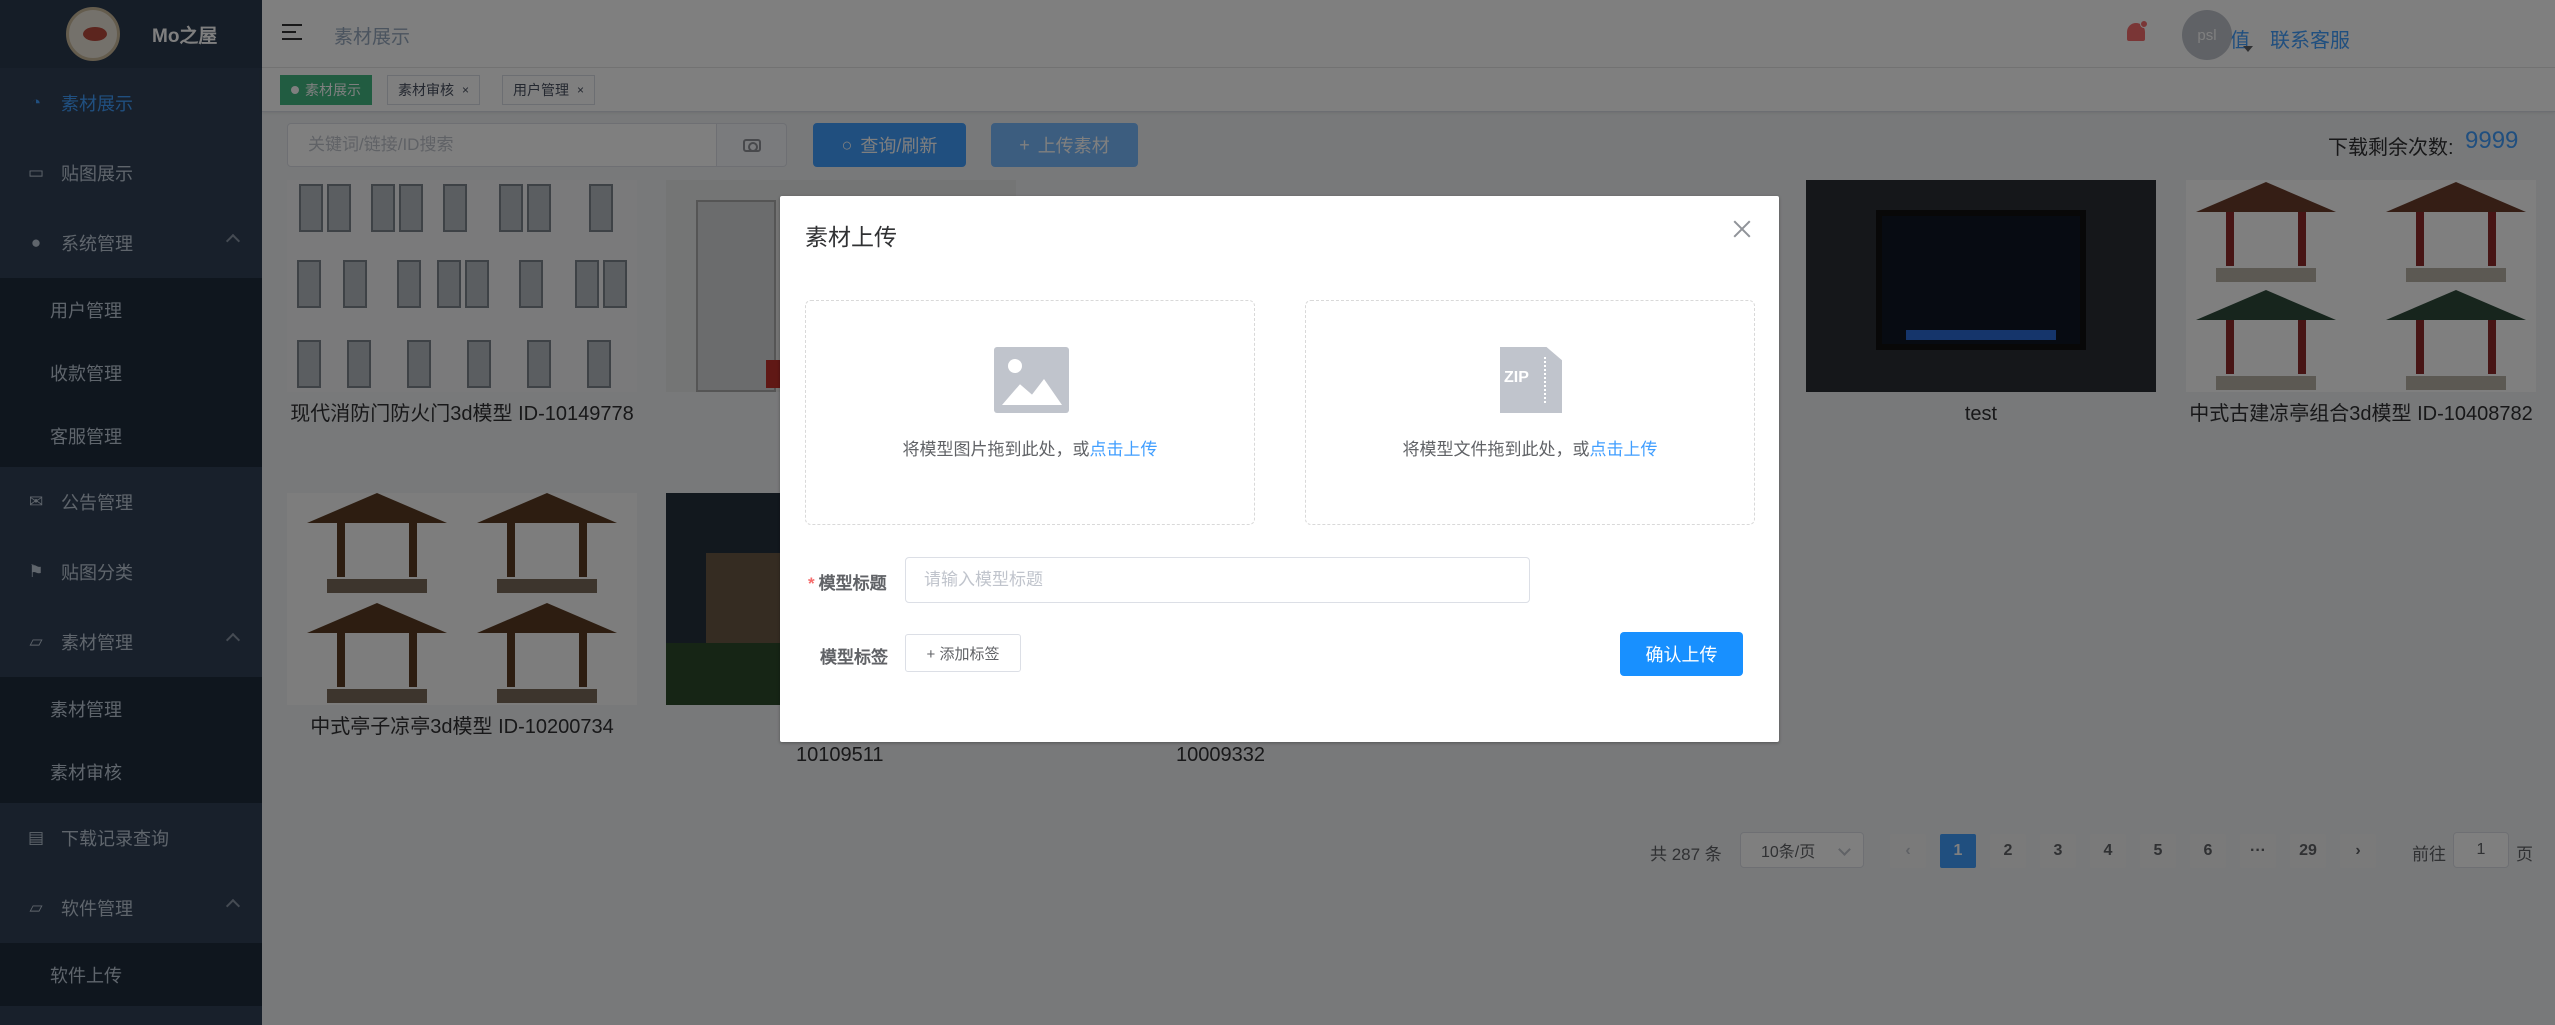  I want to click on required-mark: *, so click(811, 583).